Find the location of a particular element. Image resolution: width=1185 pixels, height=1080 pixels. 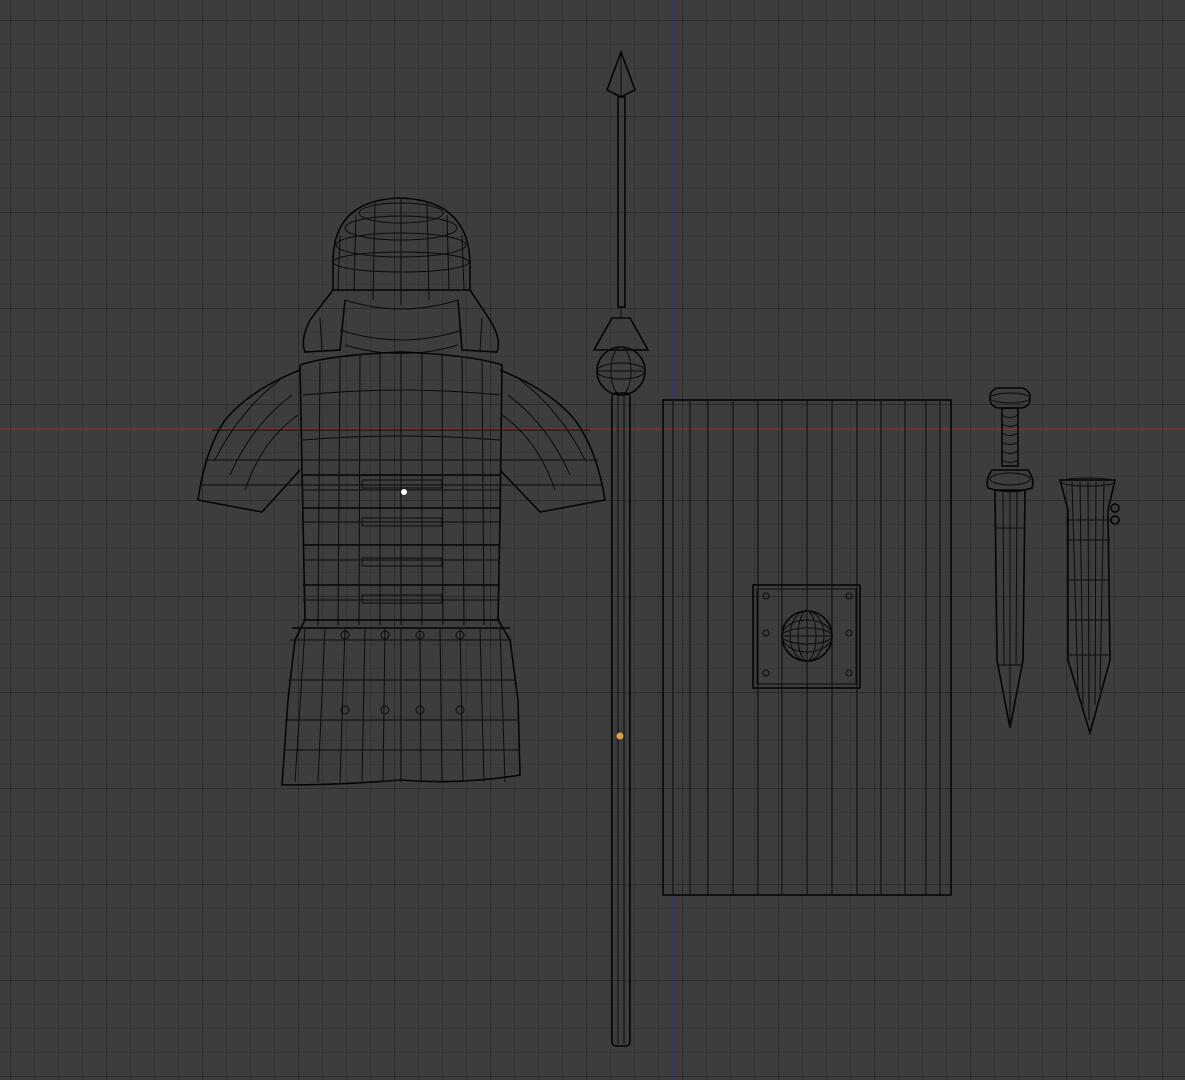

scabbard-wireframe-object is located at coordinates (1089, 606).